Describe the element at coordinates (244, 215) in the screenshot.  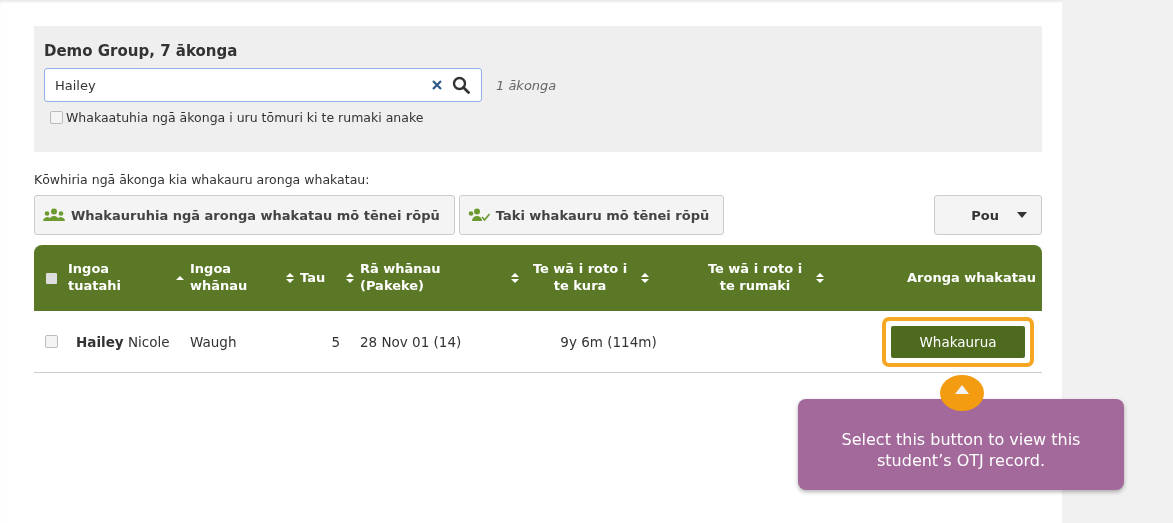
I see `action-button: Whakauruhia ngā aronga whakatau mō tēnei rōpū` at that location.